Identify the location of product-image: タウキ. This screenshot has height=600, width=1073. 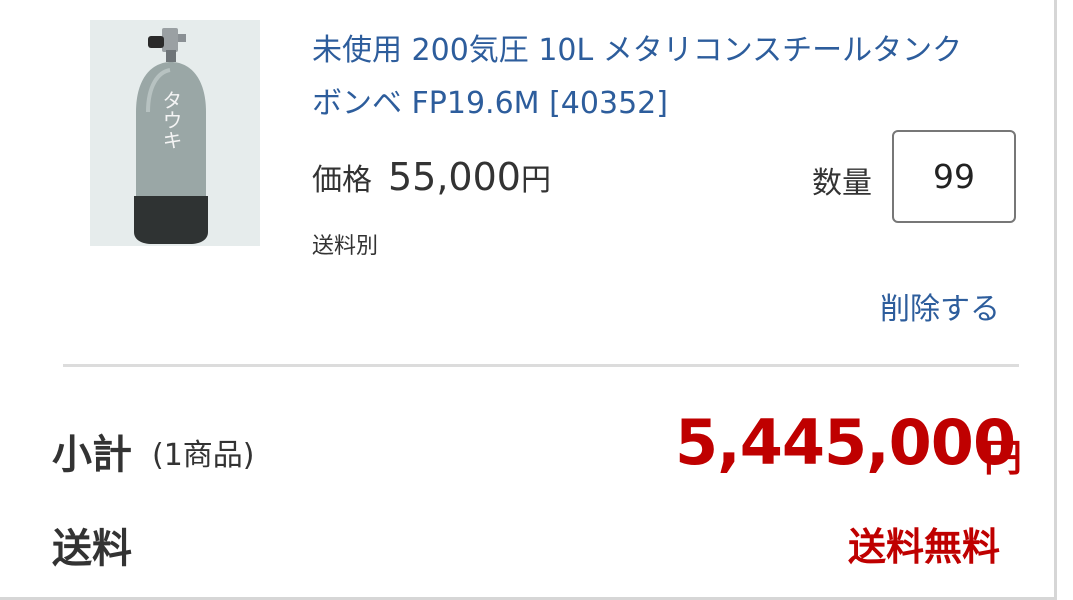
(175, 133).